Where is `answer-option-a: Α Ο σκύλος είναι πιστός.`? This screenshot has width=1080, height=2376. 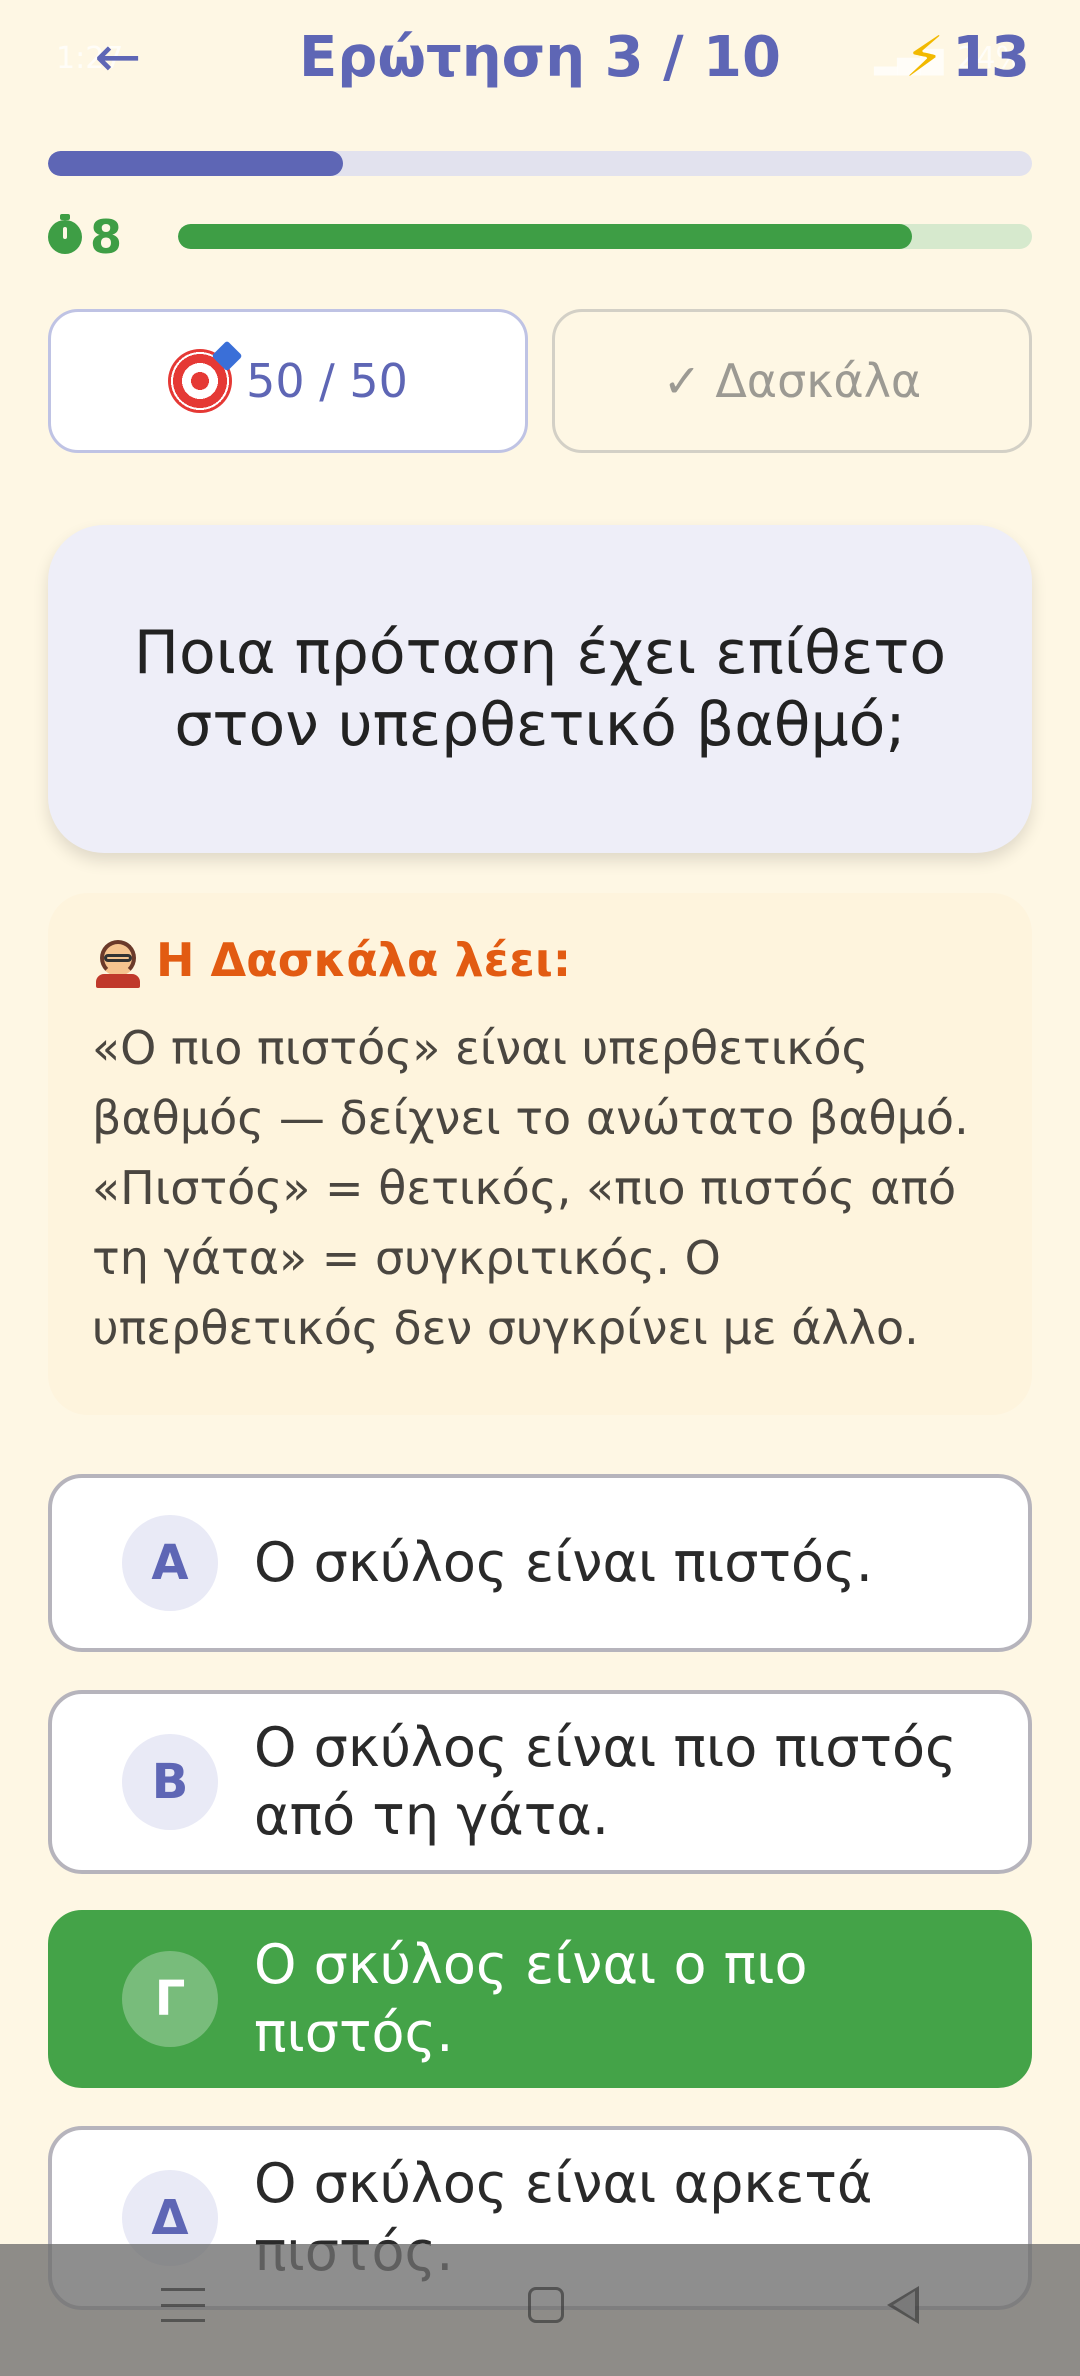 answer-option-a: Α Ο σκύλος είναι πιστός. is located at coordinates (540, 1563).